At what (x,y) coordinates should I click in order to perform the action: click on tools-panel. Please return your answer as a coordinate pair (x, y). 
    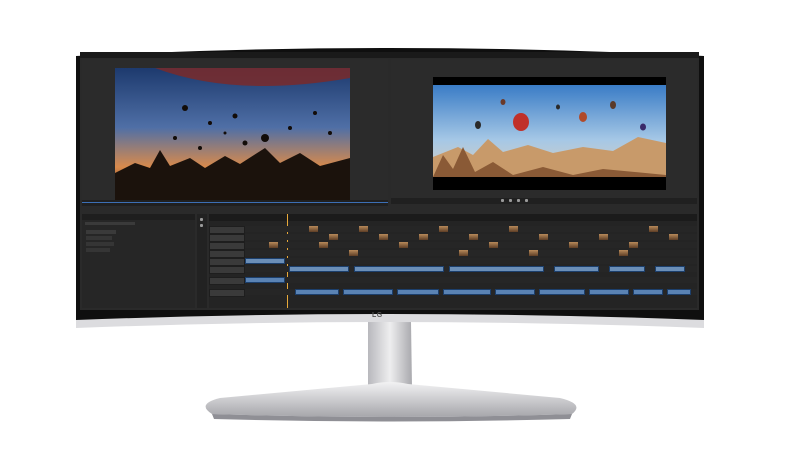
    Looking at the image, I should click on (202, 261).